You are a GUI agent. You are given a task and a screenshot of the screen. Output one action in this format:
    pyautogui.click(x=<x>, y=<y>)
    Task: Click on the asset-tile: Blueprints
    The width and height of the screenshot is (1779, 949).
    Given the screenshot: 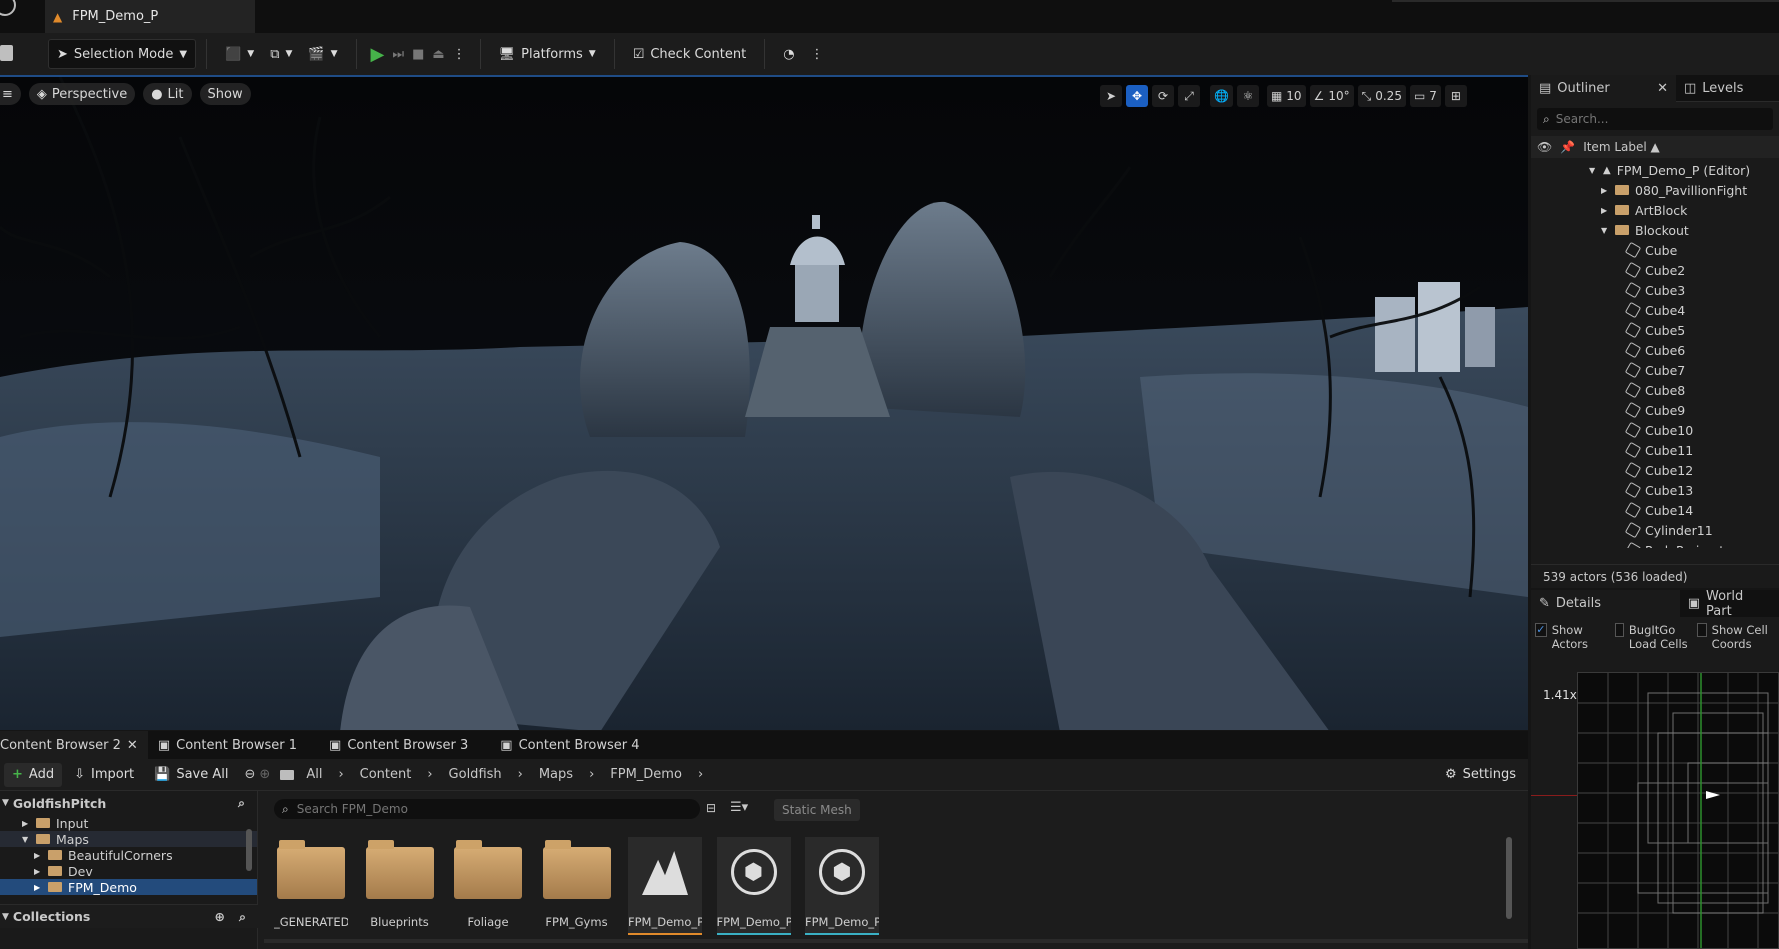 What is the action you would take?
    pyautogui.click(x=400, y=886)
    